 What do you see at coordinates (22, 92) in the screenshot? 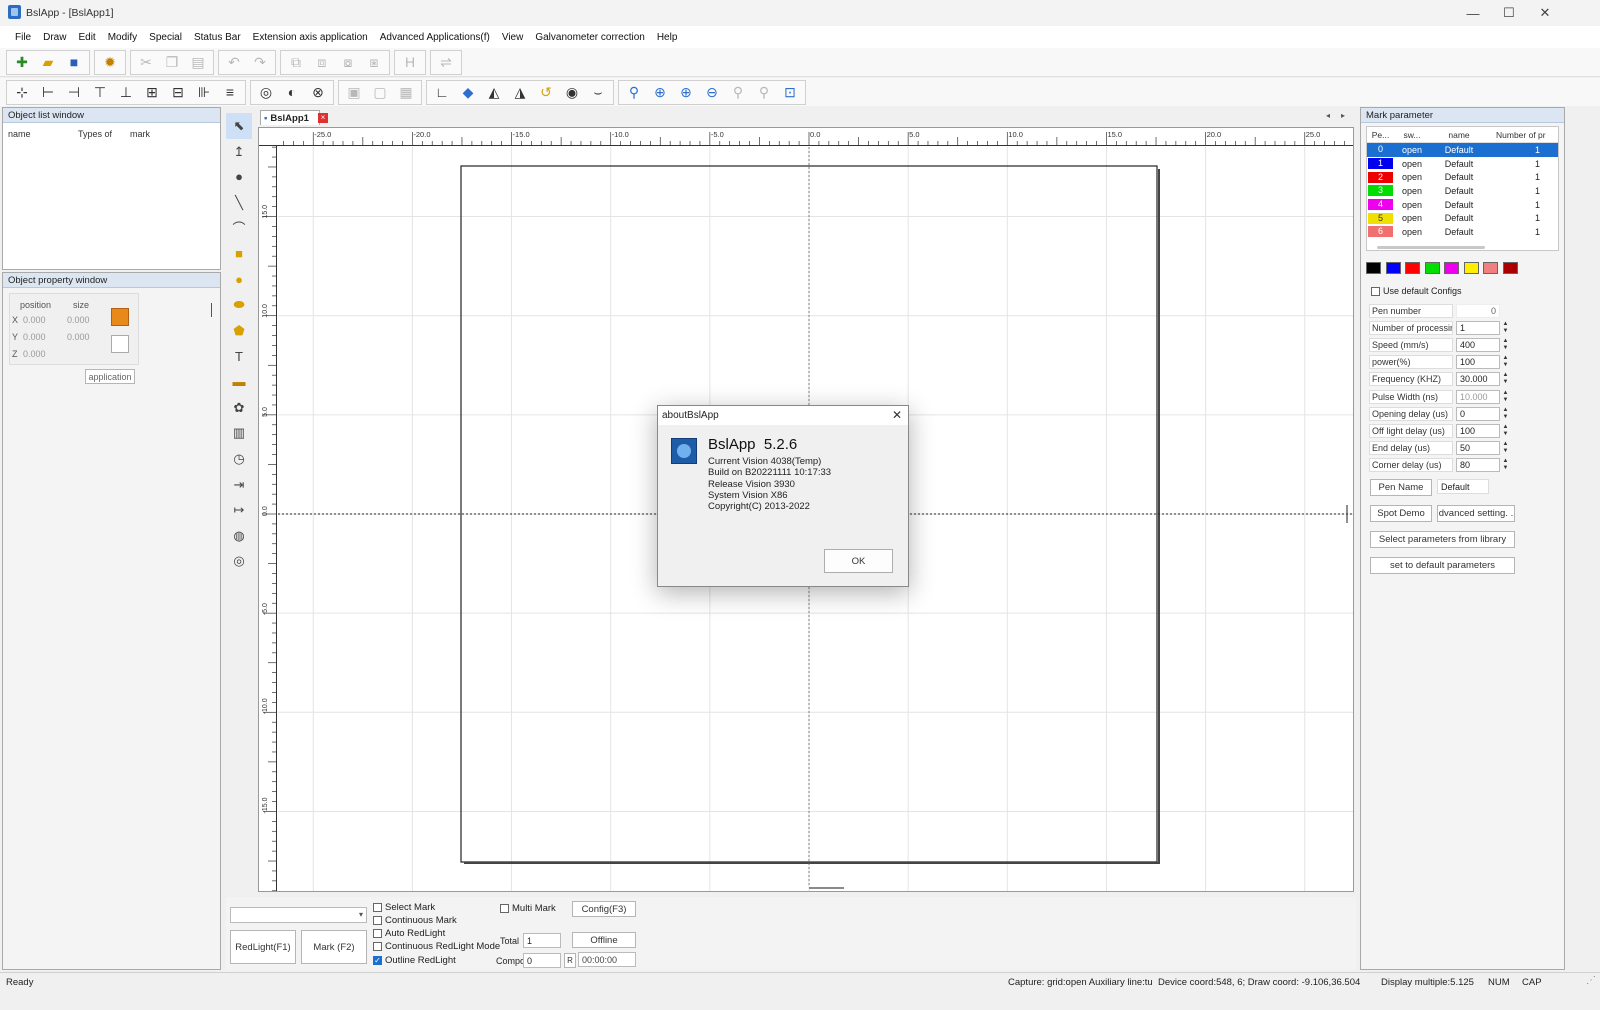
I see `center-icon: ⊹` at bounding box center [22, 92].